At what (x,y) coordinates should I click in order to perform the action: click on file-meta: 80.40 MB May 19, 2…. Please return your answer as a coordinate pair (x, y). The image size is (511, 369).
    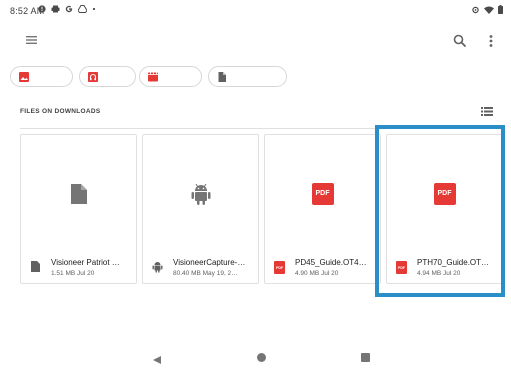
    Looking at the image, I should click on (205, 273).